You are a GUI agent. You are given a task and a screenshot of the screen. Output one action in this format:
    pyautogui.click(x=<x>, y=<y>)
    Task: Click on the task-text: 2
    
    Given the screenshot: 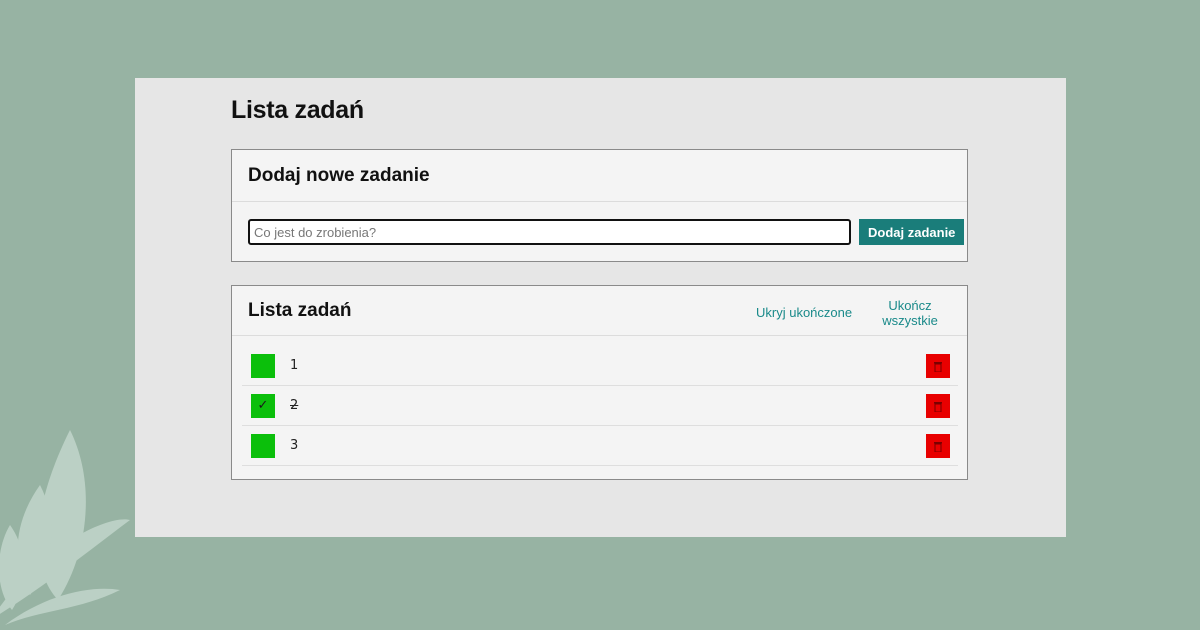 What is the action you would take?
    pyautogui.click(x=294, y=405)
    